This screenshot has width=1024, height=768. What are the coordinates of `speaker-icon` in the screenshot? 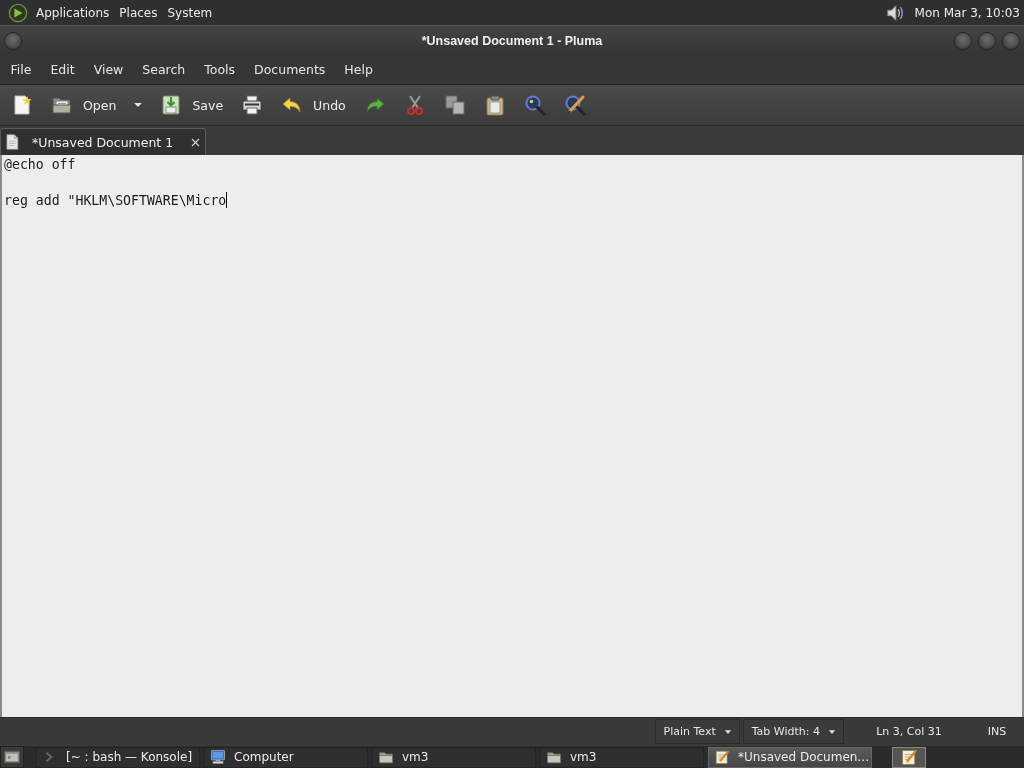 It's located at (894, 12).